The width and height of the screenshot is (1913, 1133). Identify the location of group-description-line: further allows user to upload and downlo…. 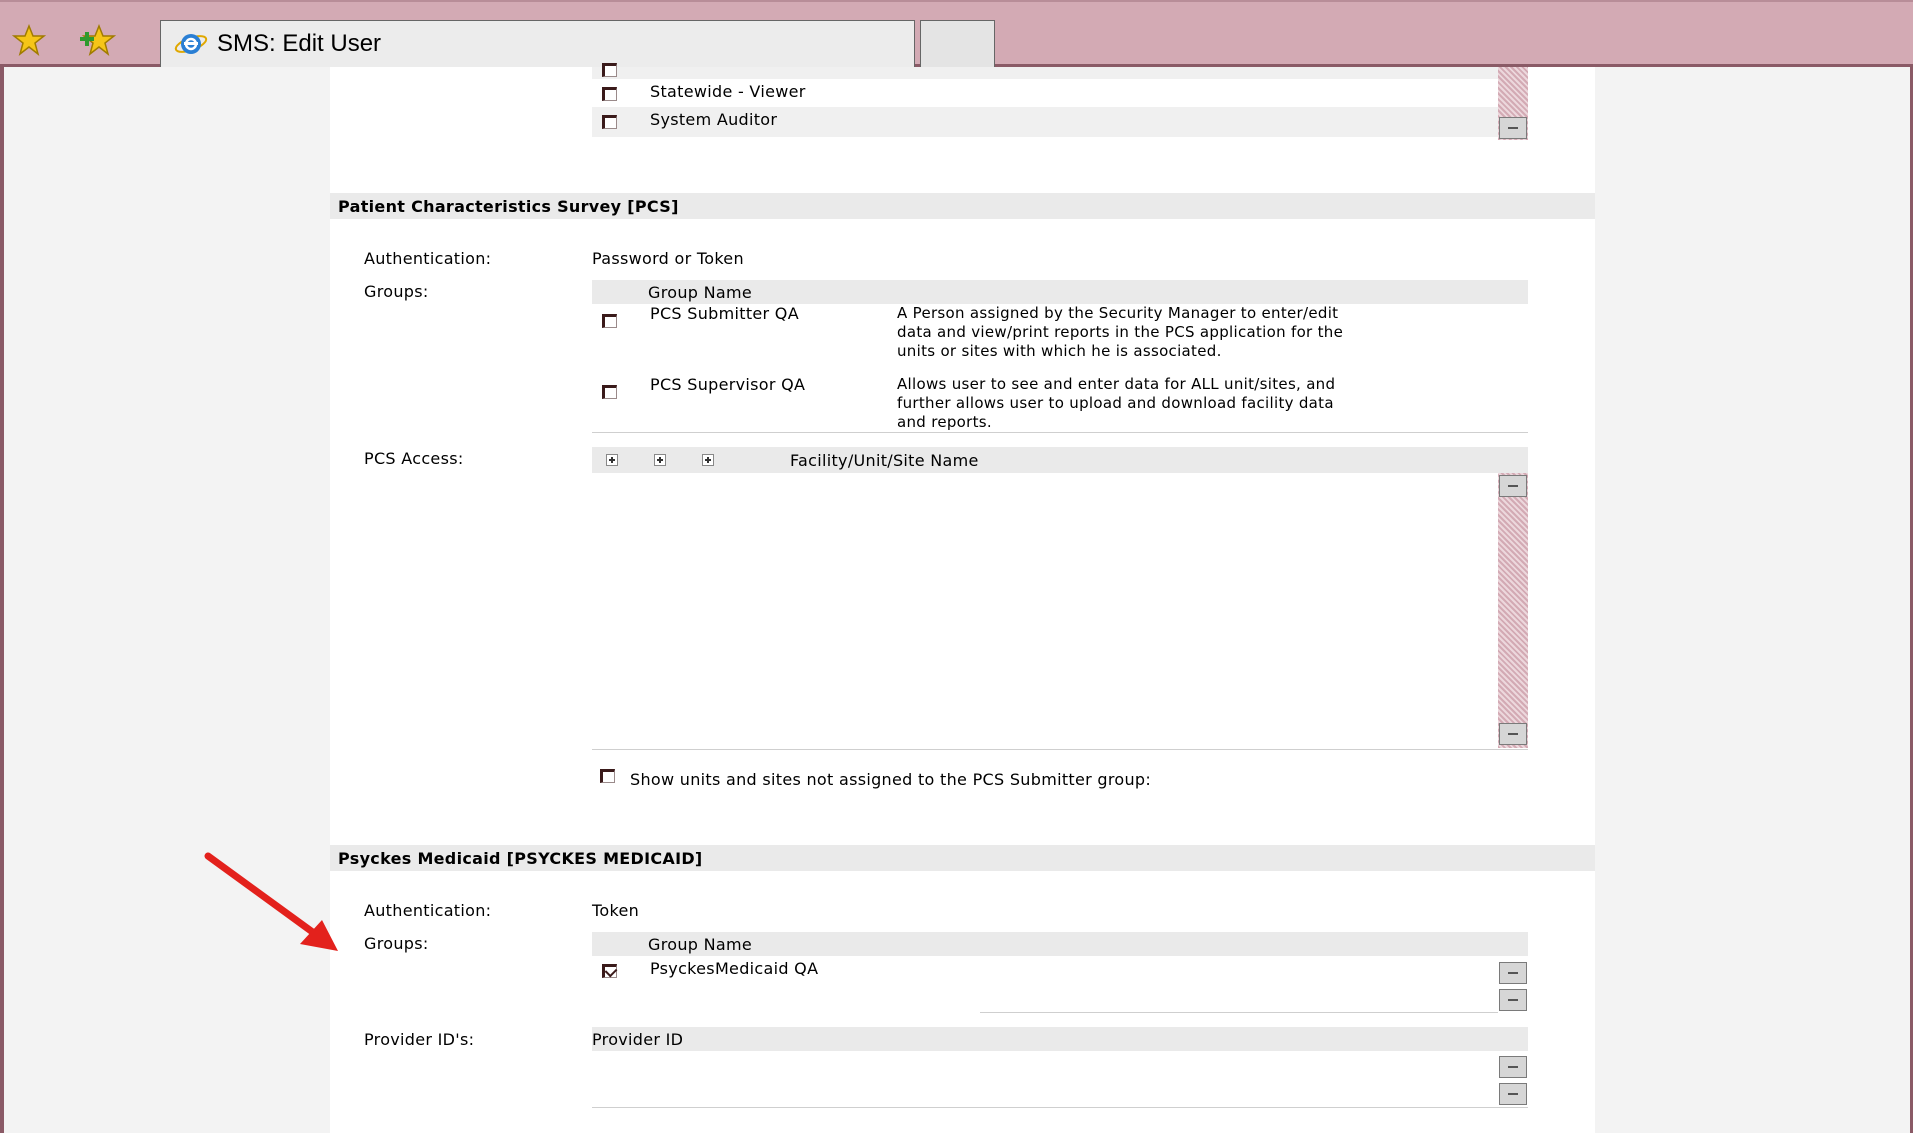
(1115, 403).